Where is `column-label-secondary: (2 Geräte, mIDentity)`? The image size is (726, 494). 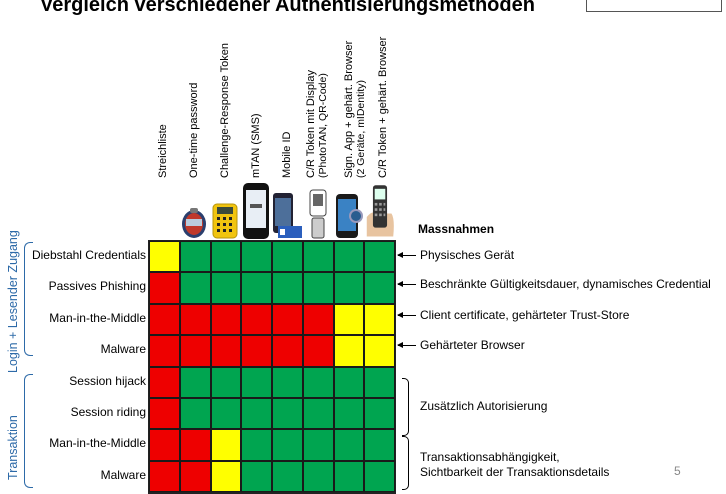 column-label-secondary: (2 Geräte, mIDentity) is located at coordinates (361, 128).